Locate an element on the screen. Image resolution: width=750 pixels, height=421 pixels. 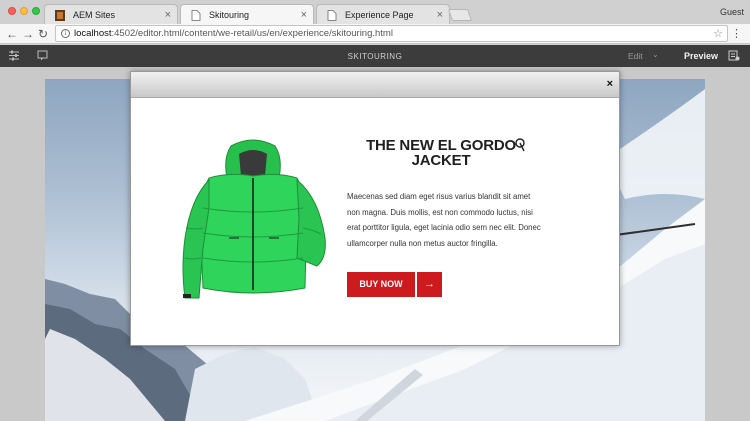
tab-label: Skitouring is located at coordinates (229, 15).